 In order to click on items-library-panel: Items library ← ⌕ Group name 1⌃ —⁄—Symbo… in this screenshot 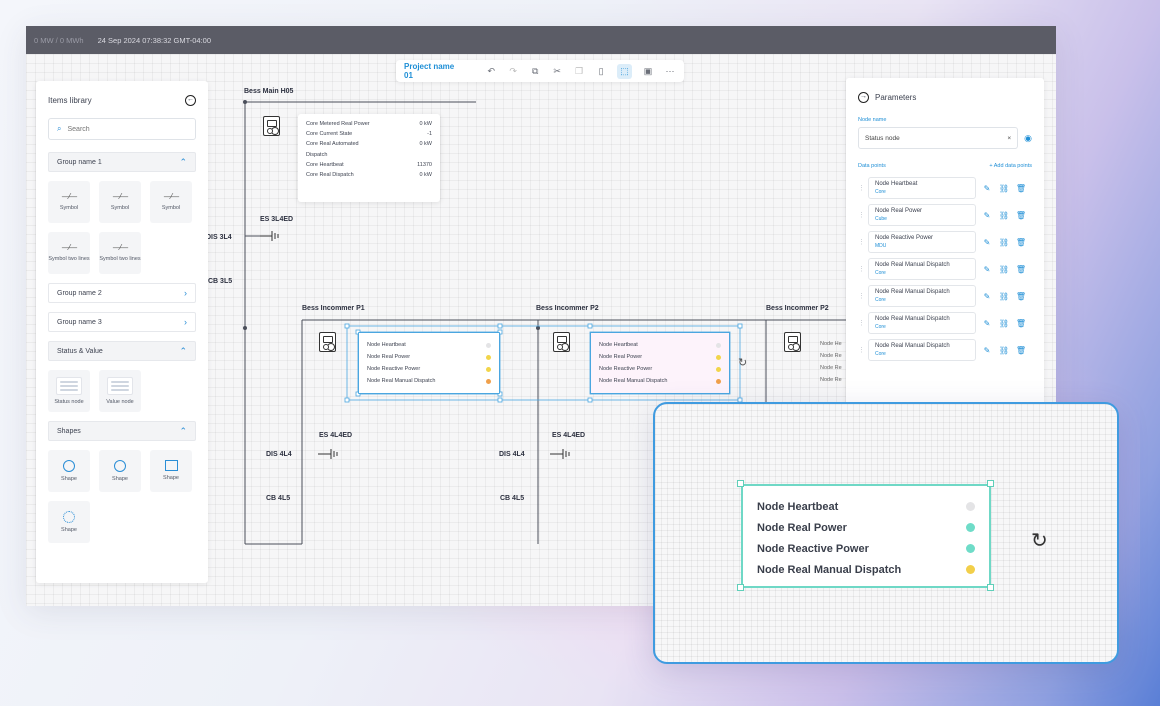, I will do `click(122, 332)`.